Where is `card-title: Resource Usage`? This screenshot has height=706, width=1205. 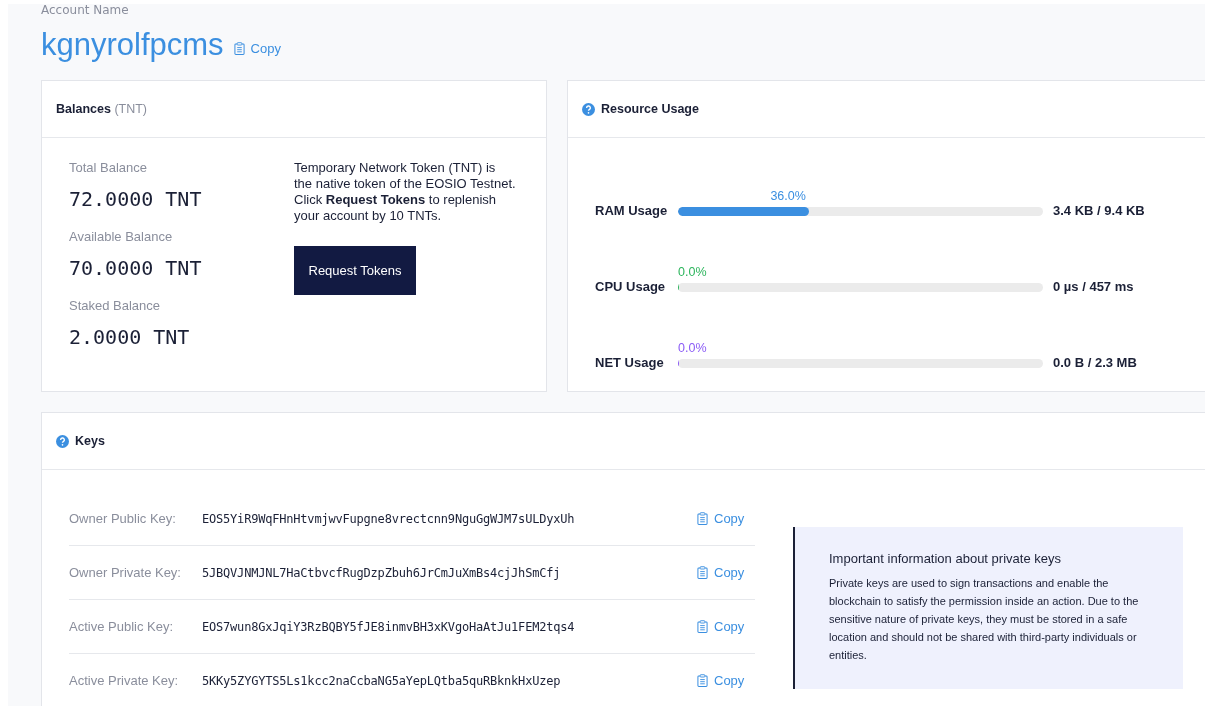
card-title: Resource Usage is located at coordinates (650, 109).